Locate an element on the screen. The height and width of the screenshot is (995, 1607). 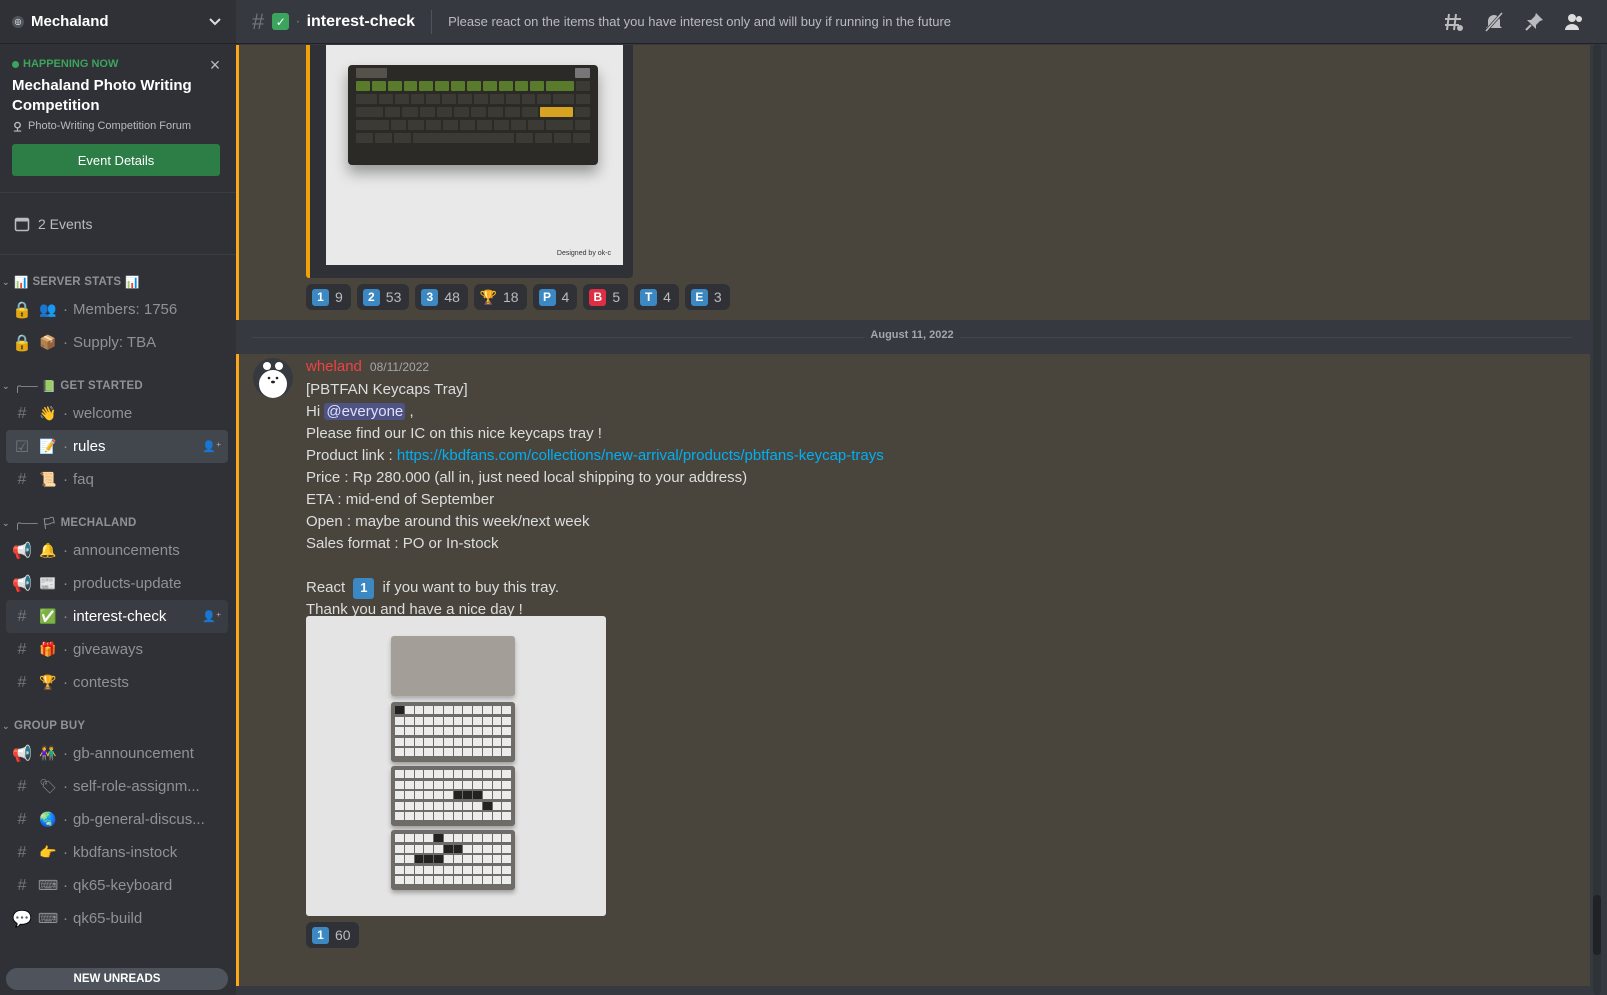
globe-emoji-icon: 🌏 is located at coordinates (48, 819).